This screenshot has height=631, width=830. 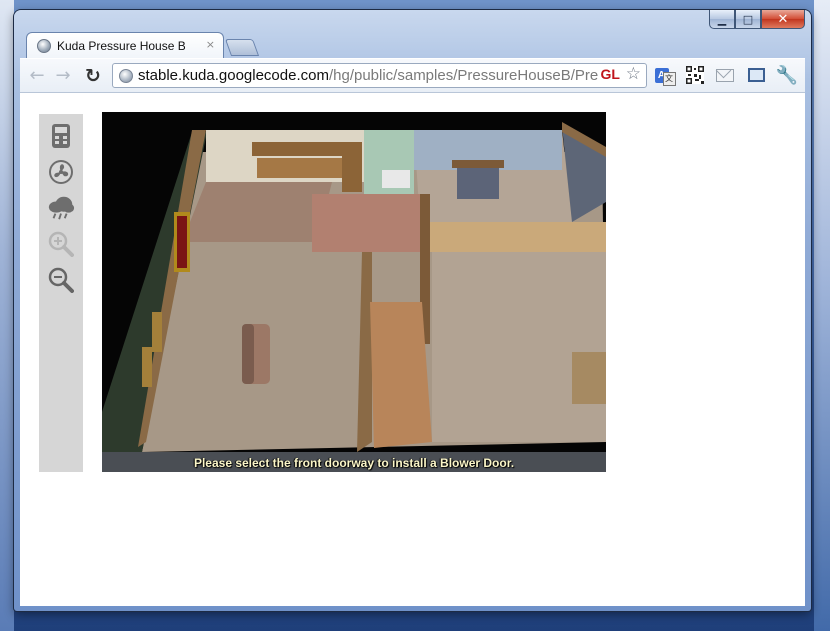 What do you see at coordinates (61, 136) in the screenshot?
I see `meter-icon` at bounding box center [61, 136].